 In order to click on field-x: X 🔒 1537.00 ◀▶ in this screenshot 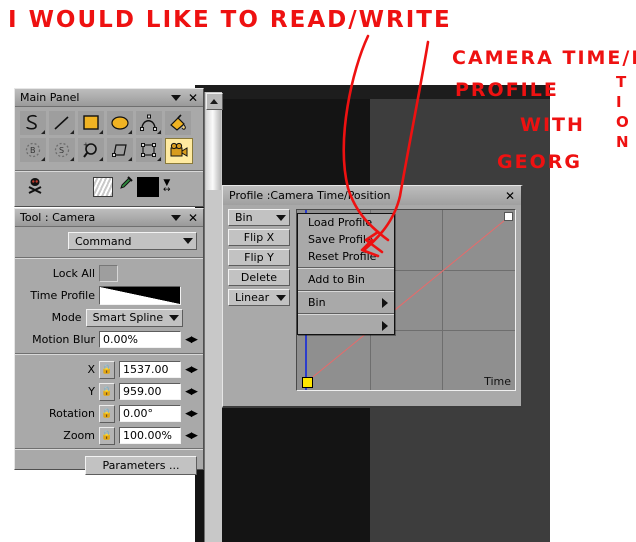, I will do `click(109, 369)`.